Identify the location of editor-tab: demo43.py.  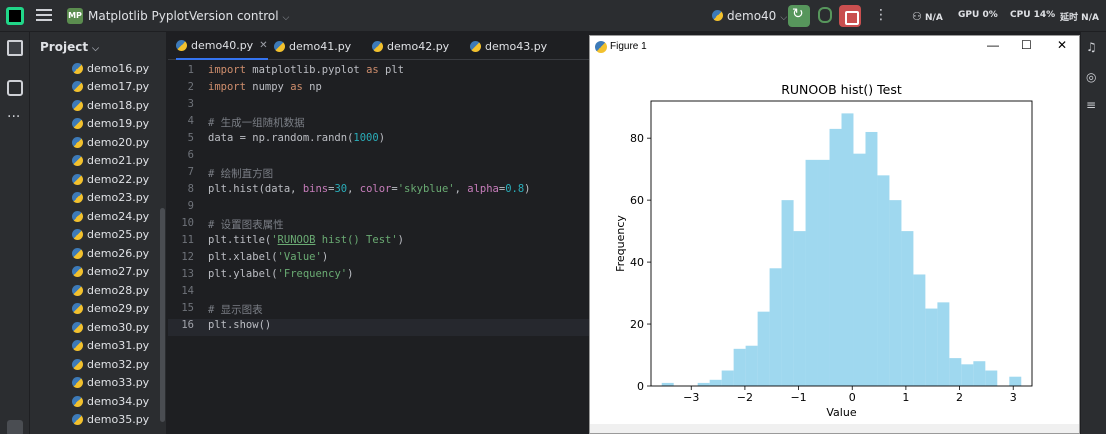
(508, 46).